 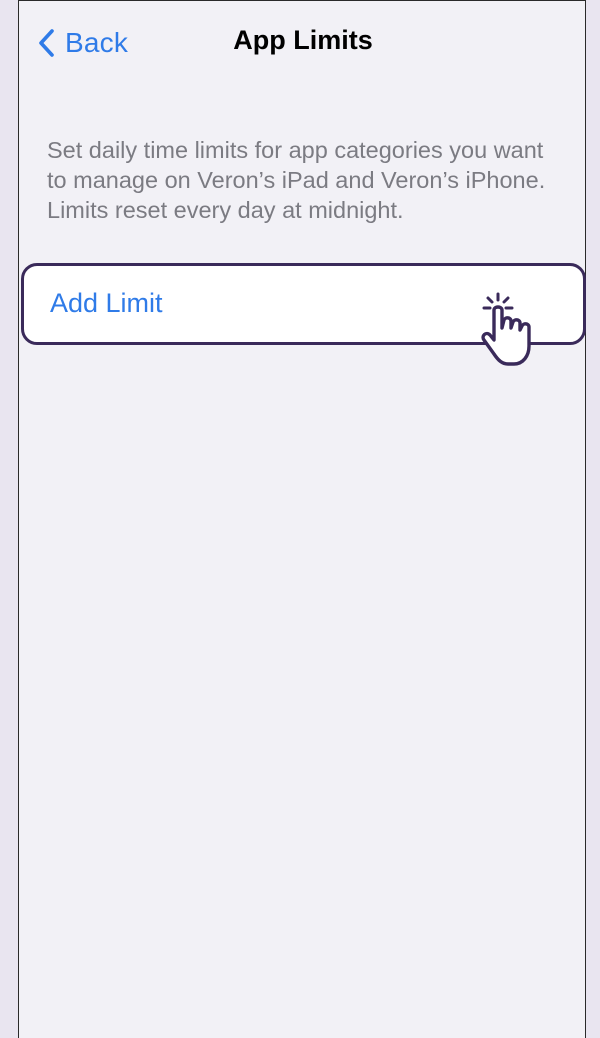 I want to click on add-limit-button: Add Limit, so click(x=303, y=314).